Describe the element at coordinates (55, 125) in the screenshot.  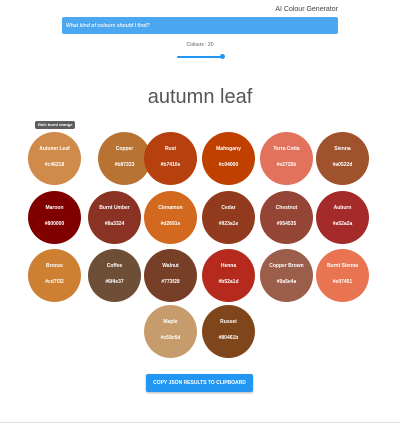
I see `swatch-tooltip: Rich burnt orange` at that location.